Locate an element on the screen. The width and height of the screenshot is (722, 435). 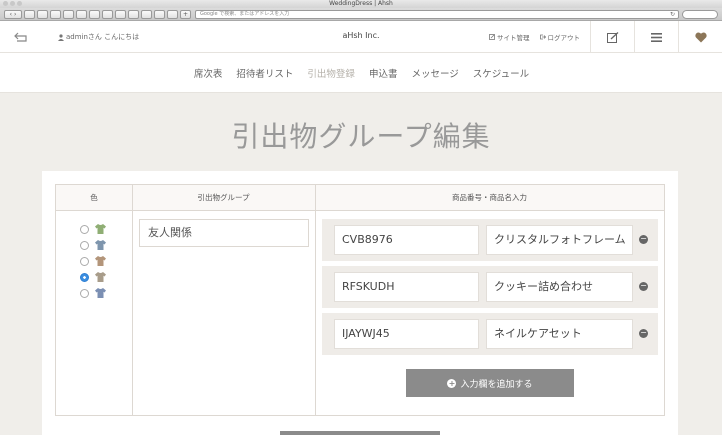
site-admin-label: サイト管理 is located at coordinates (513, 38).